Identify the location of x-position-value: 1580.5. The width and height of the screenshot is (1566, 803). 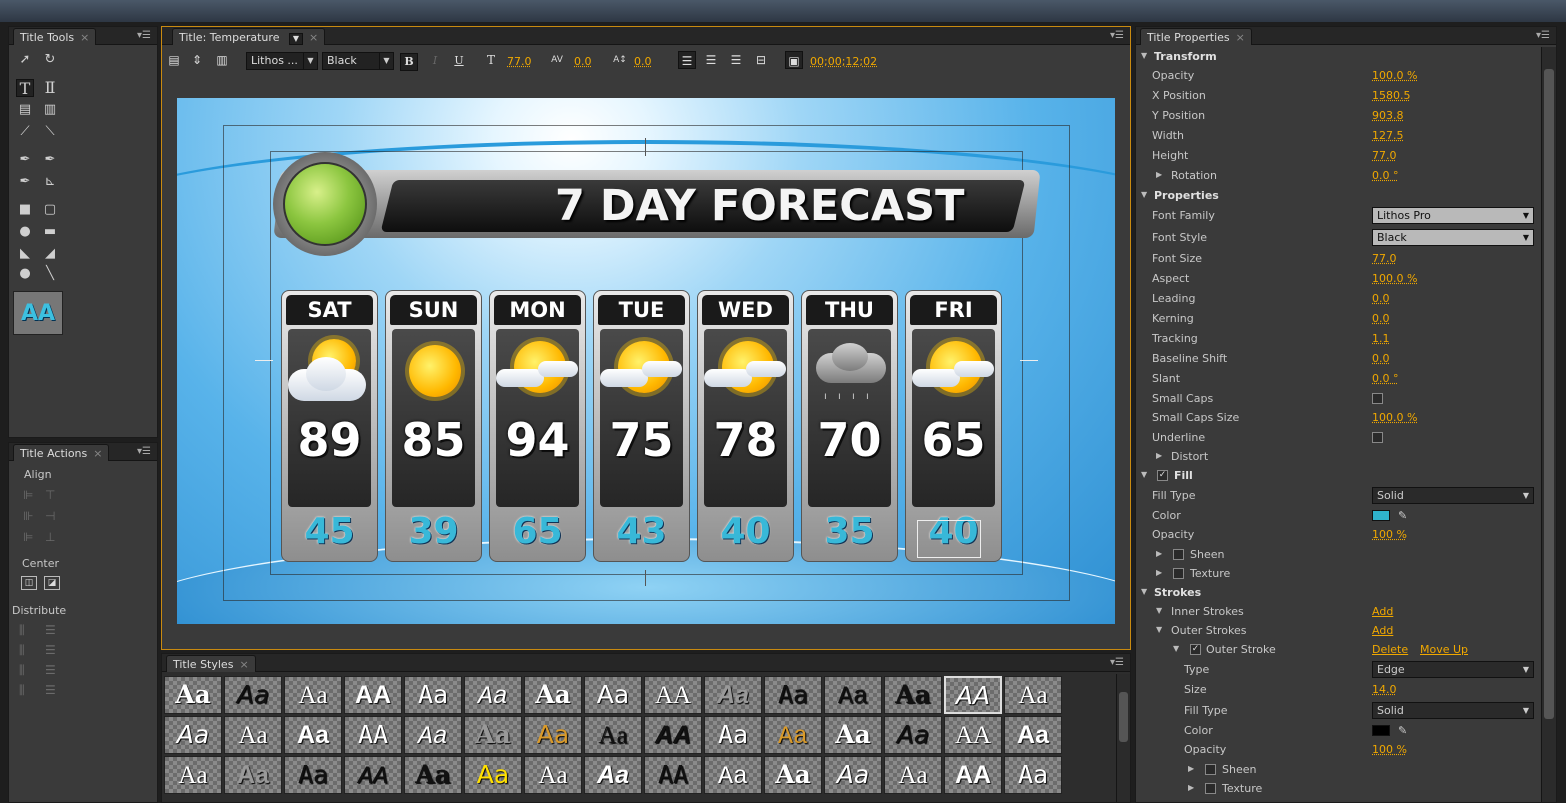
(1391, 95).